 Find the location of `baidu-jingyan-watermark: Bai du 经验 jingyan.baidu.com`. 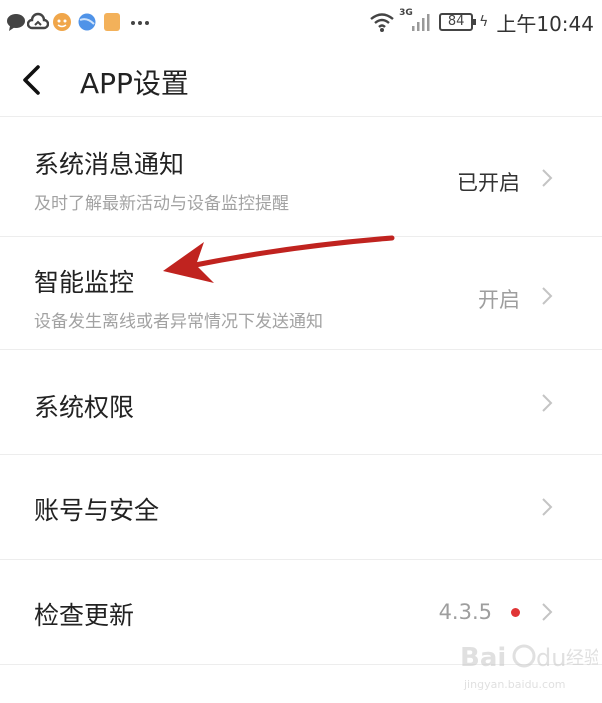

baidu-jingyan-watermark: Bai du 经验 jingyan.baidu.com is located at coordinates (529, 667).